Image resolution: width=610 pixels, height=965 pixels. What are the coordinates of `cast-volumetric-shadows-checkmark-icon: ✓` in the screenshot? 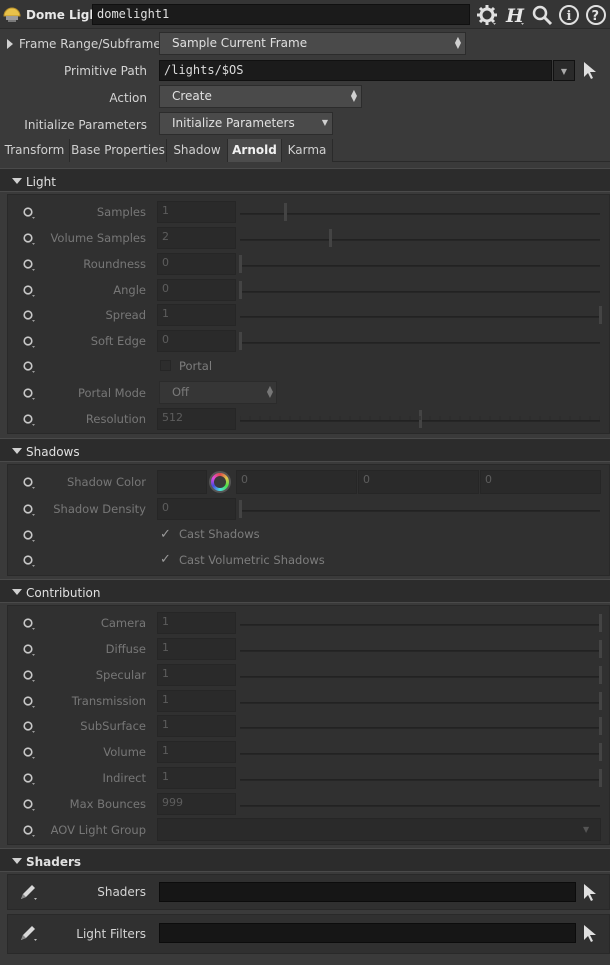 It's located at (165, 559).